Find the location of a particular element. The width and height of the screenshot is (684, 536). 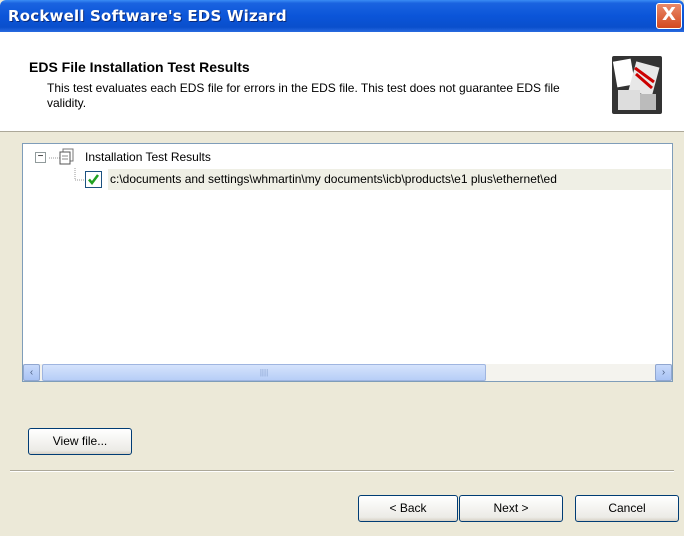

window-title: Rockwell Software's EDS Wizard is located at coordinates (147, 16).